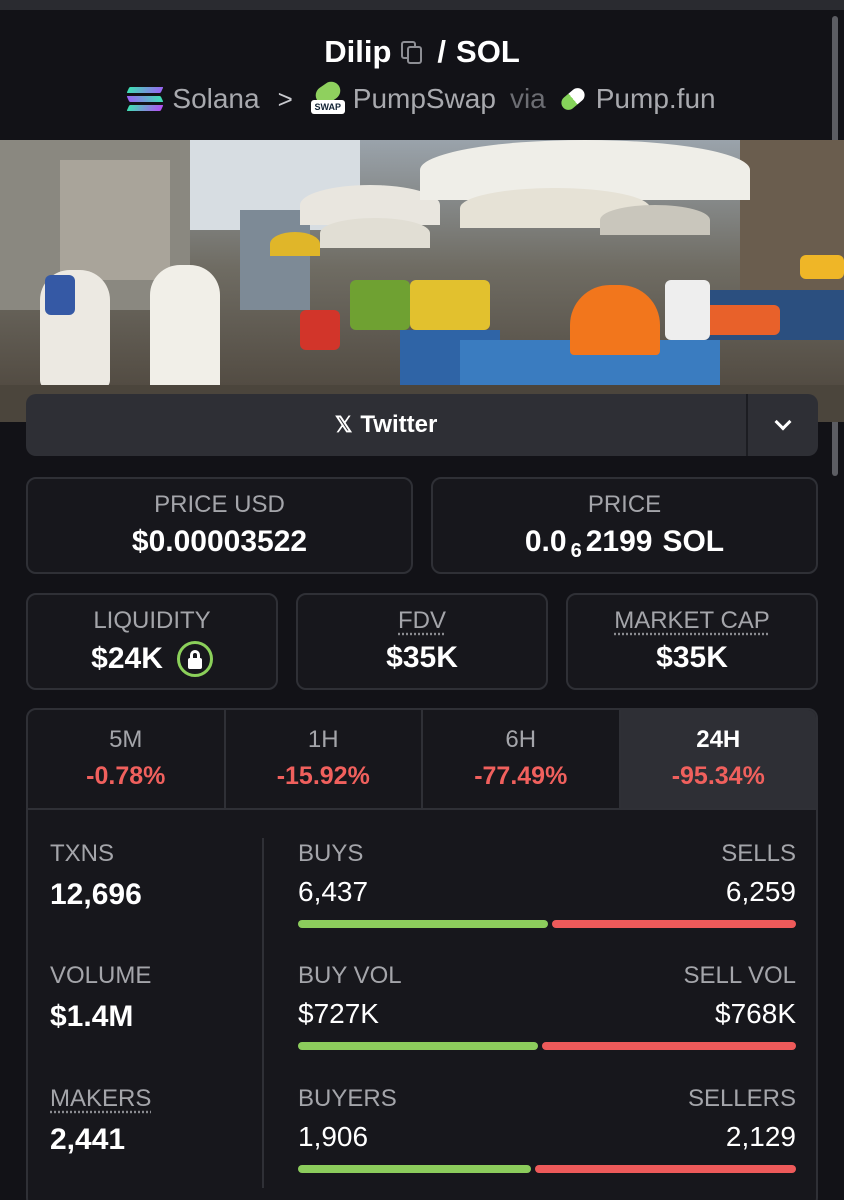 This screenshot has height=1200, width=844. I want to click on swap-tag: SWAP, so click(327, 107).